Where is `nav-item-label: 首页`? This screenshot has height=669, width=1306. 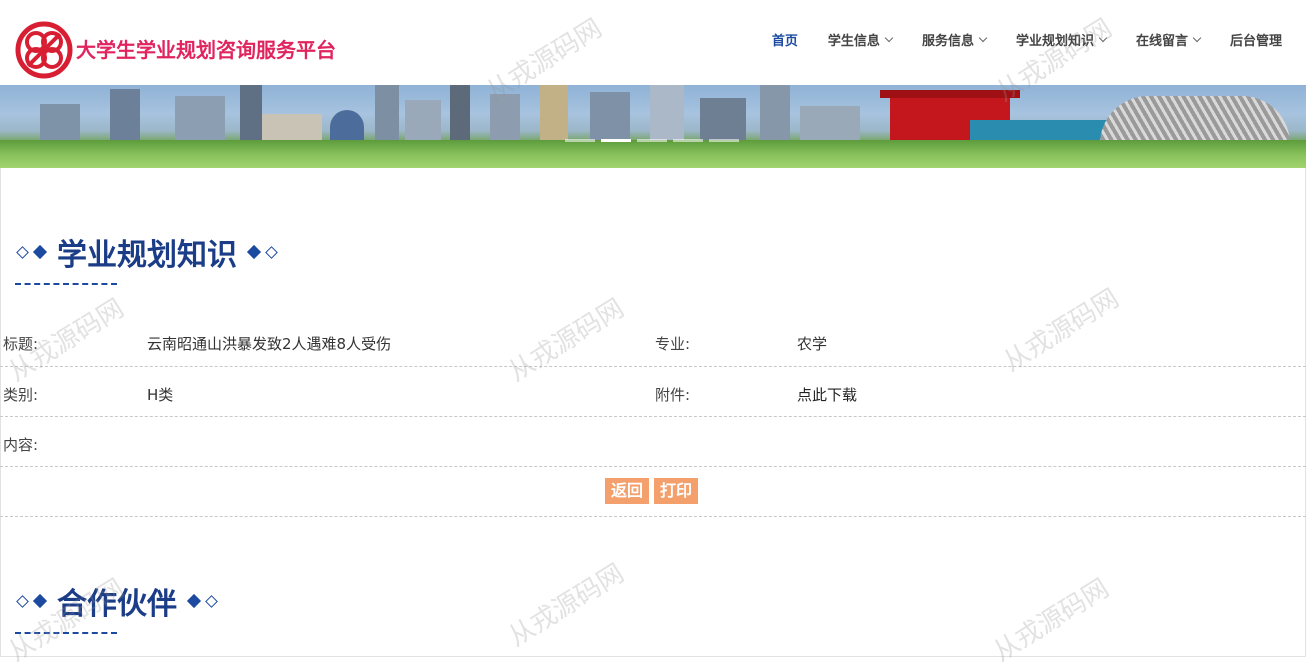
nav-item-label: 首页 is located at coordinates (784, 41).